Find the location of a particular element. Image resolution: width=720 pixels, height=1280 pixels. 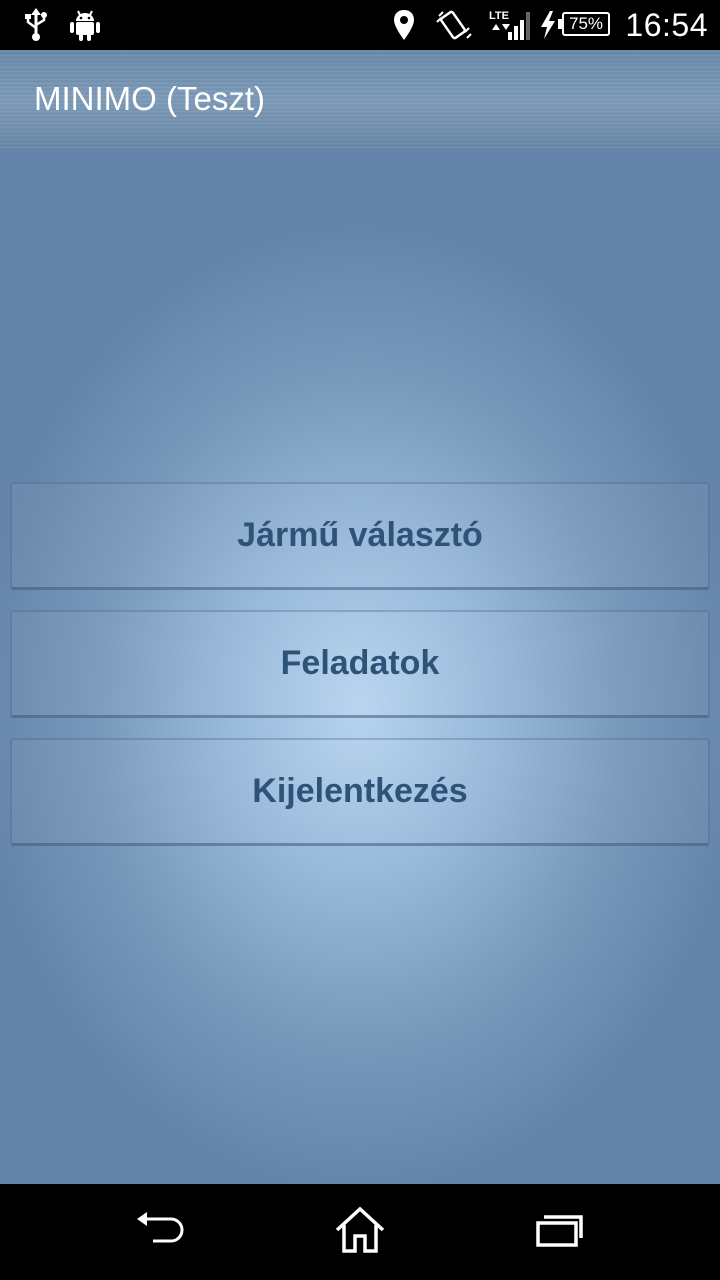

back-button is located at coordinates (160, 1232).